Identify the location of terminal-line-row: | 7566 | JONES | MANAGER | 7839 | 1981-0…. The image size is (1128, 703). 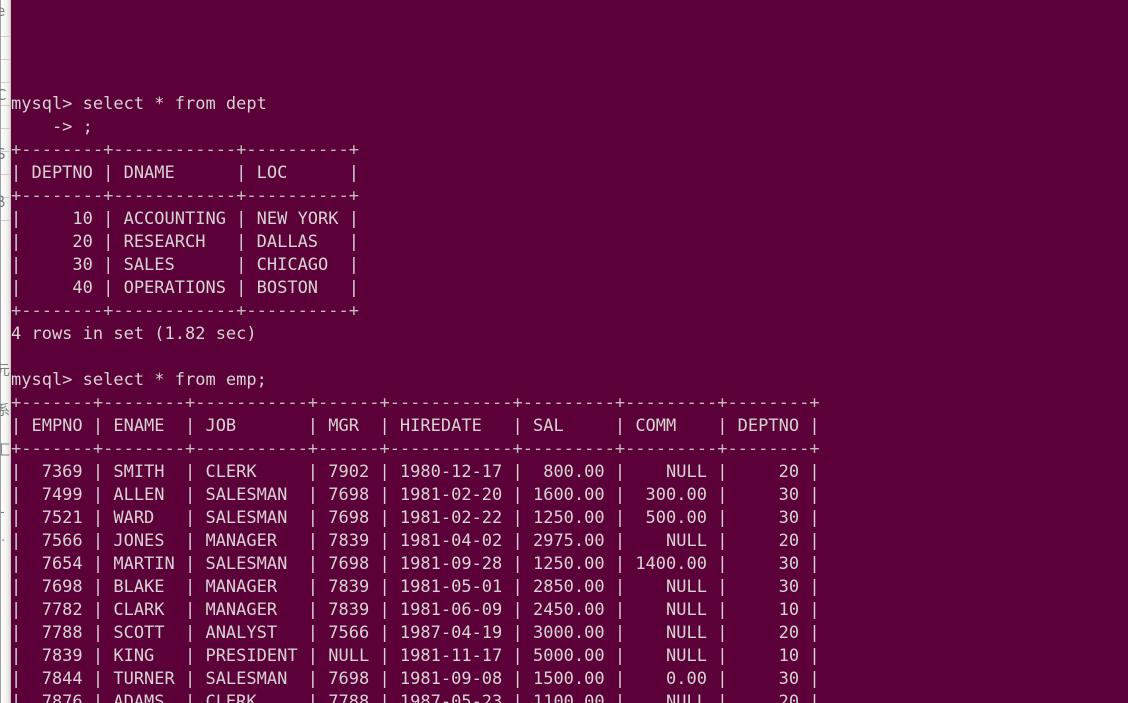
(415, 541).